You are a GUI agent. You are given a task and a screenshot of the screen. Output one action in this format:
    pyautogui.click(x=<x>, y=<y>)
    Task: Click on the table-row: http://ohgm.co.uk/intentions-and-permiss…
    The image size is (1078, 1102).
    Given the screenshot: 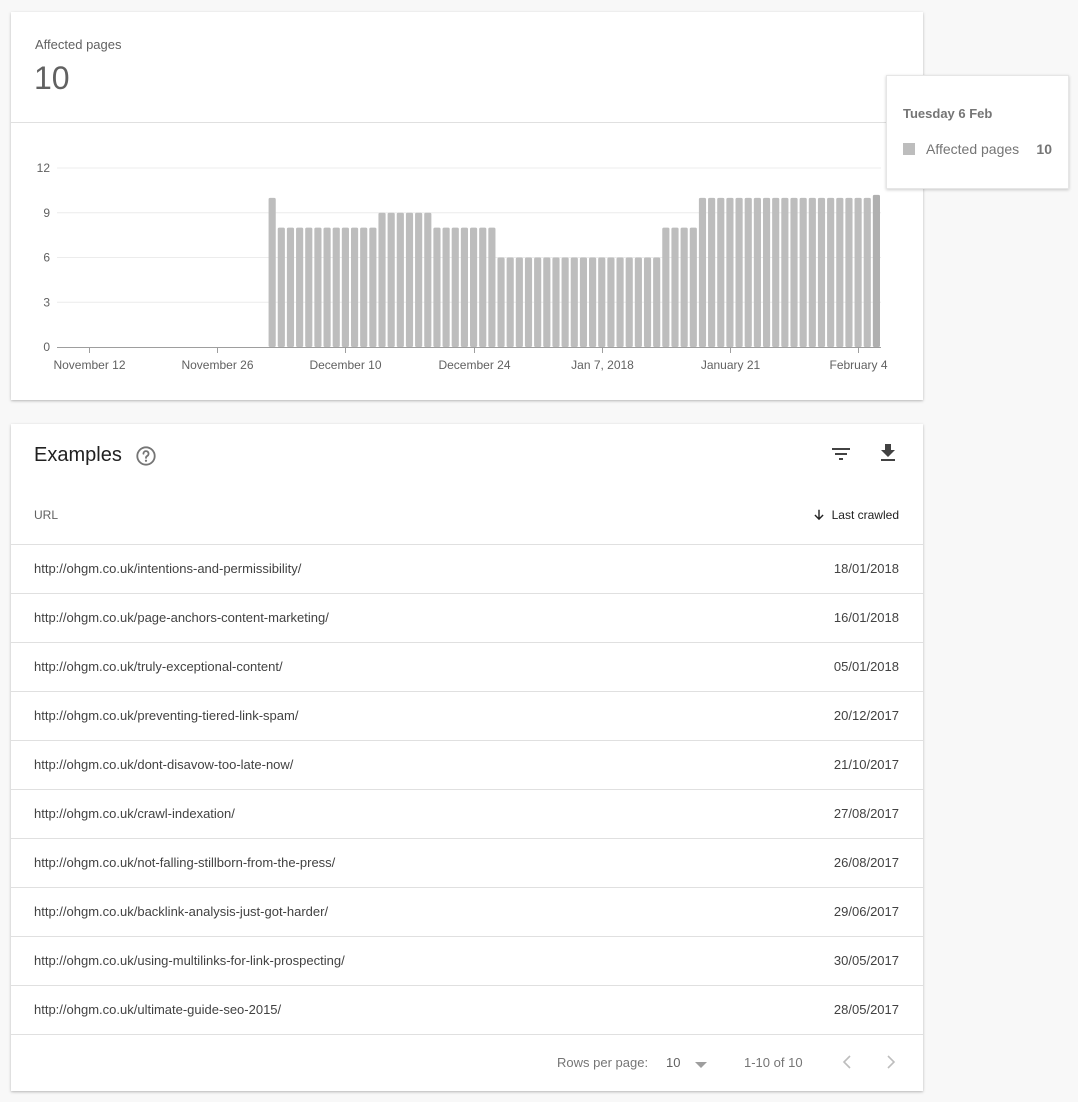 What is the action you would take?
    pyautogui.click(x=467, y=569)
    